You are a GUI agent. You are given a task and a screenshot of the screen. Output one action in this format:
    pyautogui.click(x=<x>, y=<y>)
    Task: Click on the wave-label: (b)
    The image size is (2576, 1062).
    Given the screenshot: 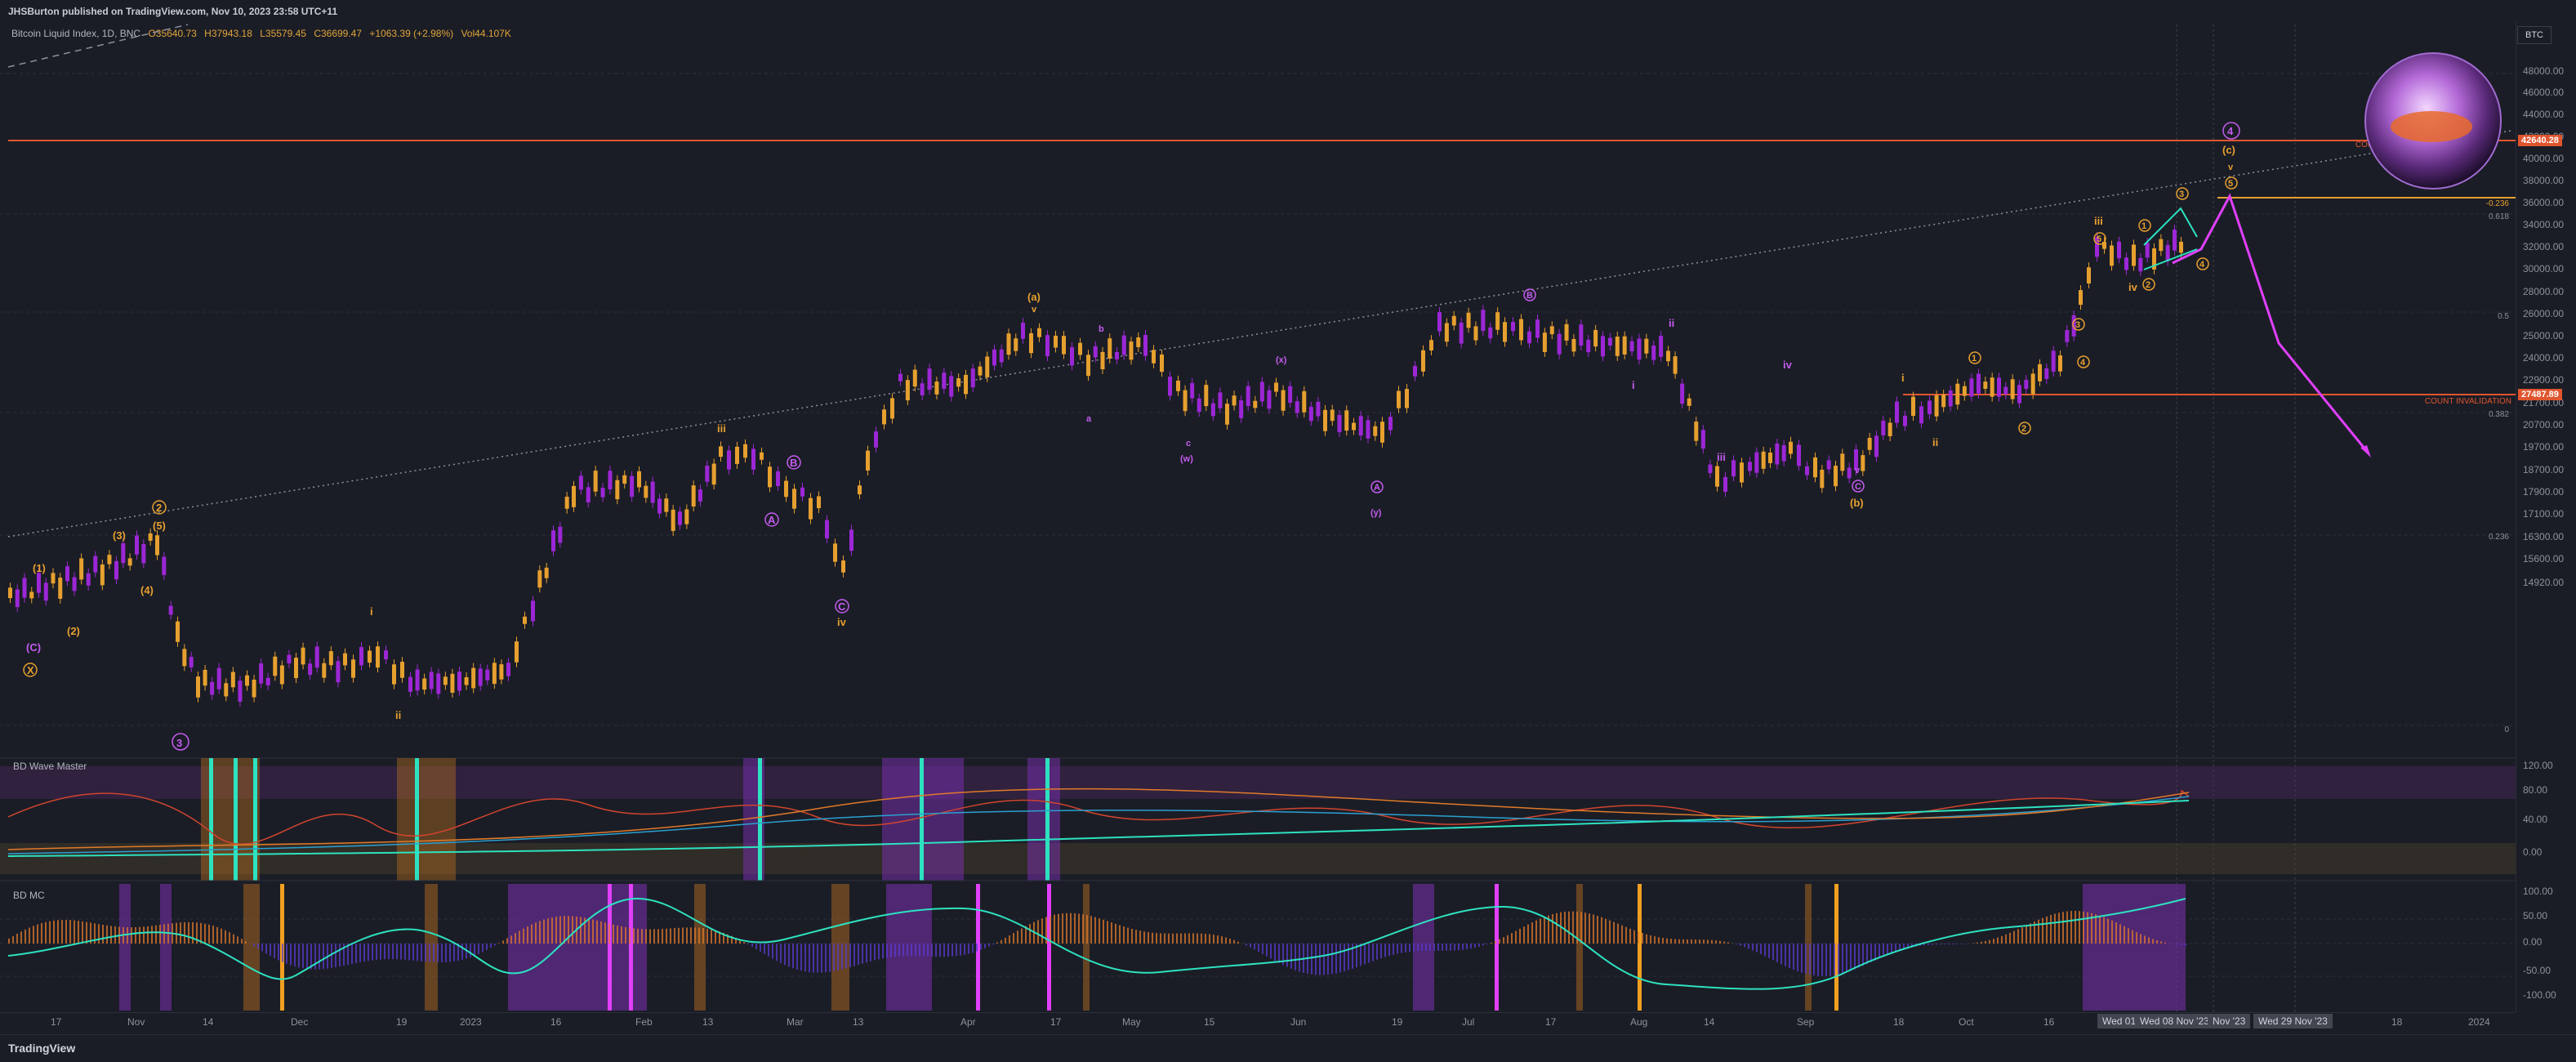 What is the action you would take?
    pyautogui.click(x=1857, y=503)
    